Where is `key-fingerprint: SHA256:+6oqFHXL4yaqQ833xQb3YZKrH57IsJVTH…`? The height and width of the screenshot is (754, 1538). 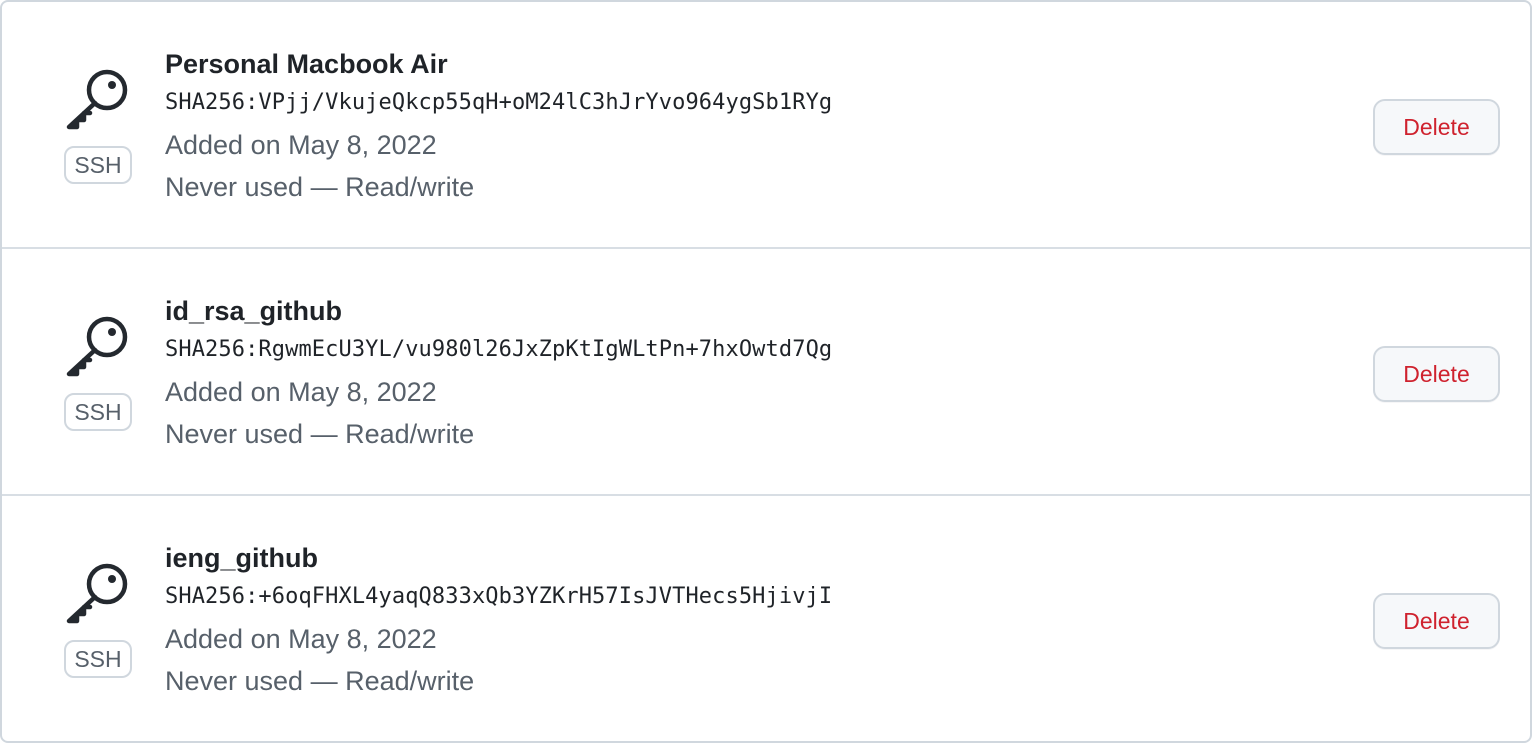 key-fingerprint: SHA256:+6oqFHXL4yaqQ833xQb3YZKrH57IsJVTH… is located at coordinates (499, 596).